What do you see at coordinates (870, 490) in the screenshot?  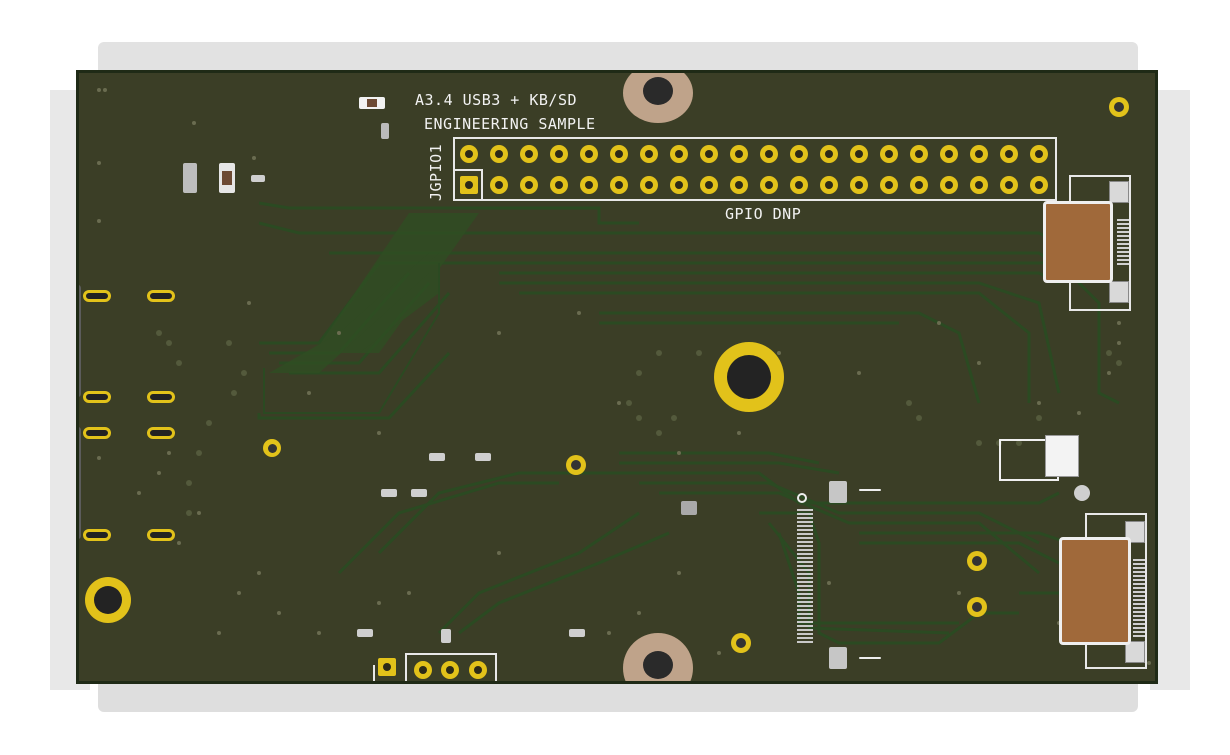 I see `sd-silk-line-top` at bounding box center [870, 490].